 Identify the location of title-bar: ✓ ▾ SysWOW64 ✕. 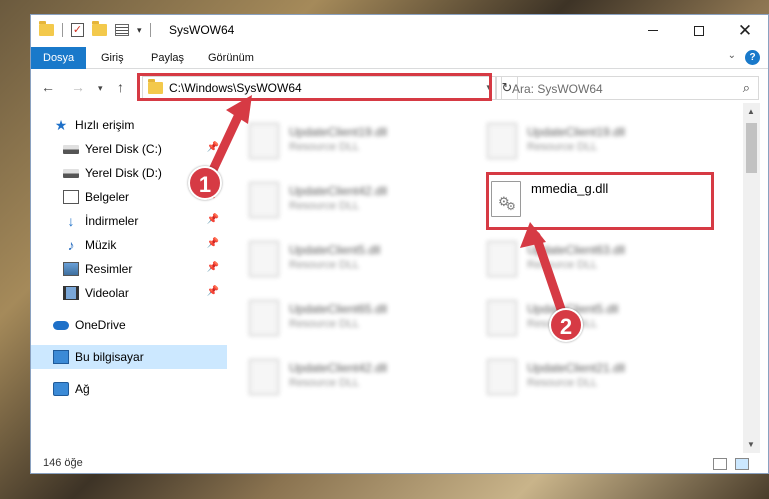
(399, 30).